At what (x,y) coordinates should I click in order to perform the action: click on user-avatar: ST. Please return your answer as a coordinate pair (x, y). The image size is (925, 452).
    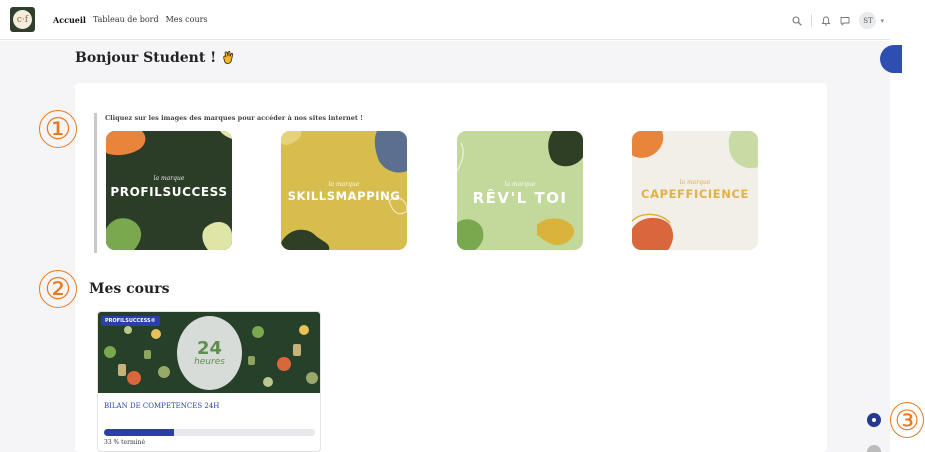
    Looking at the image, I should click on (868, 20).